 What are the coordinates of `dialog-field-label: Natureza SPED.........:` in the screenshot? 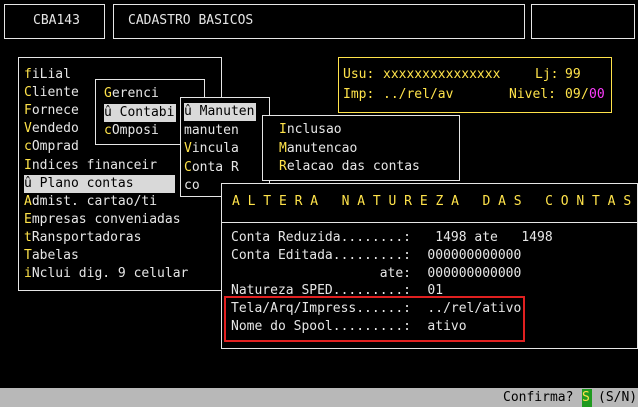 It's located at (321, 291).